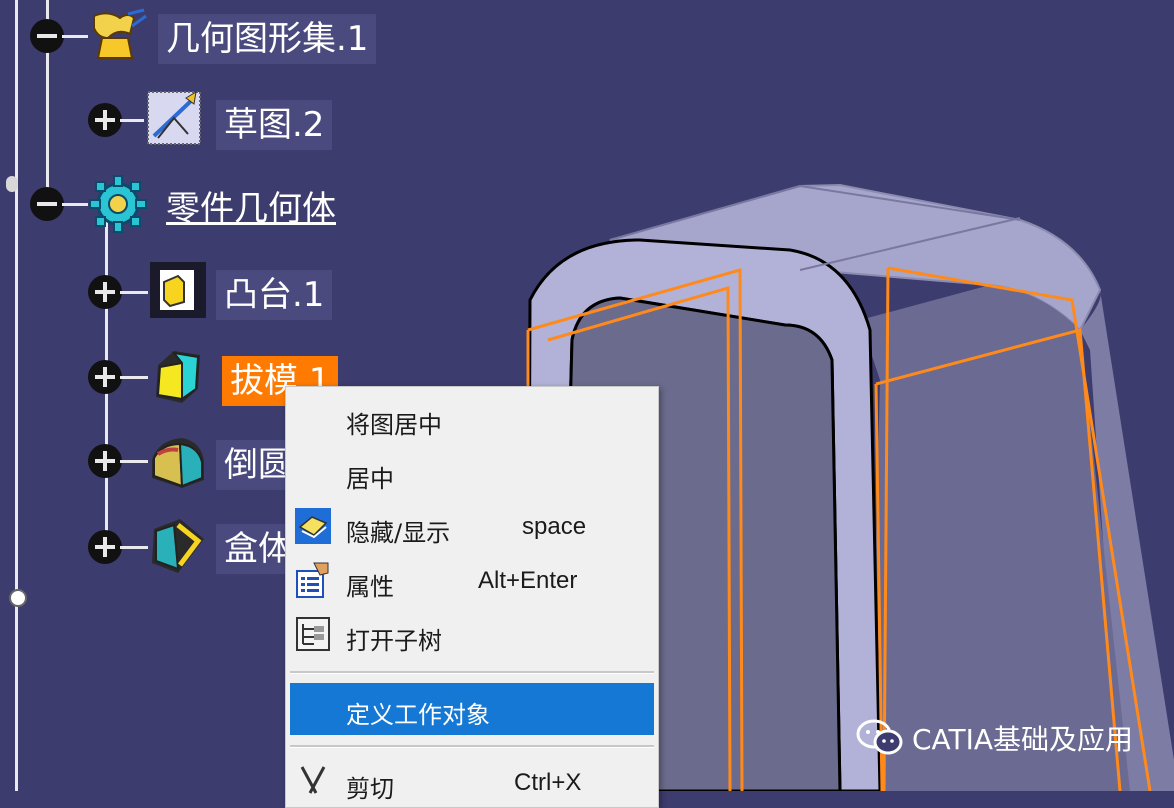 The width and height of the screenshot is (1174, 808). Describe the element at coordinates (1023, 739) in the screenshot. I see `watermark-text: CATIA基础及应用` at that location.